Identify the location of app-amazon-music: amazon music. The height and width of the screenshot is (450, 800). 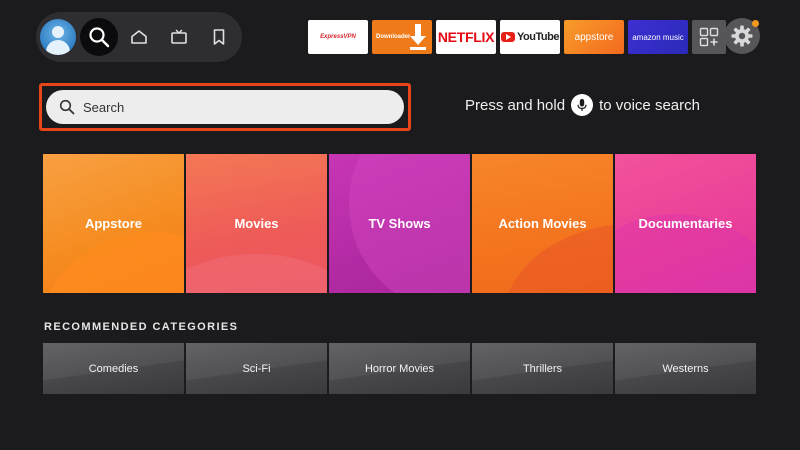
(658, 37).